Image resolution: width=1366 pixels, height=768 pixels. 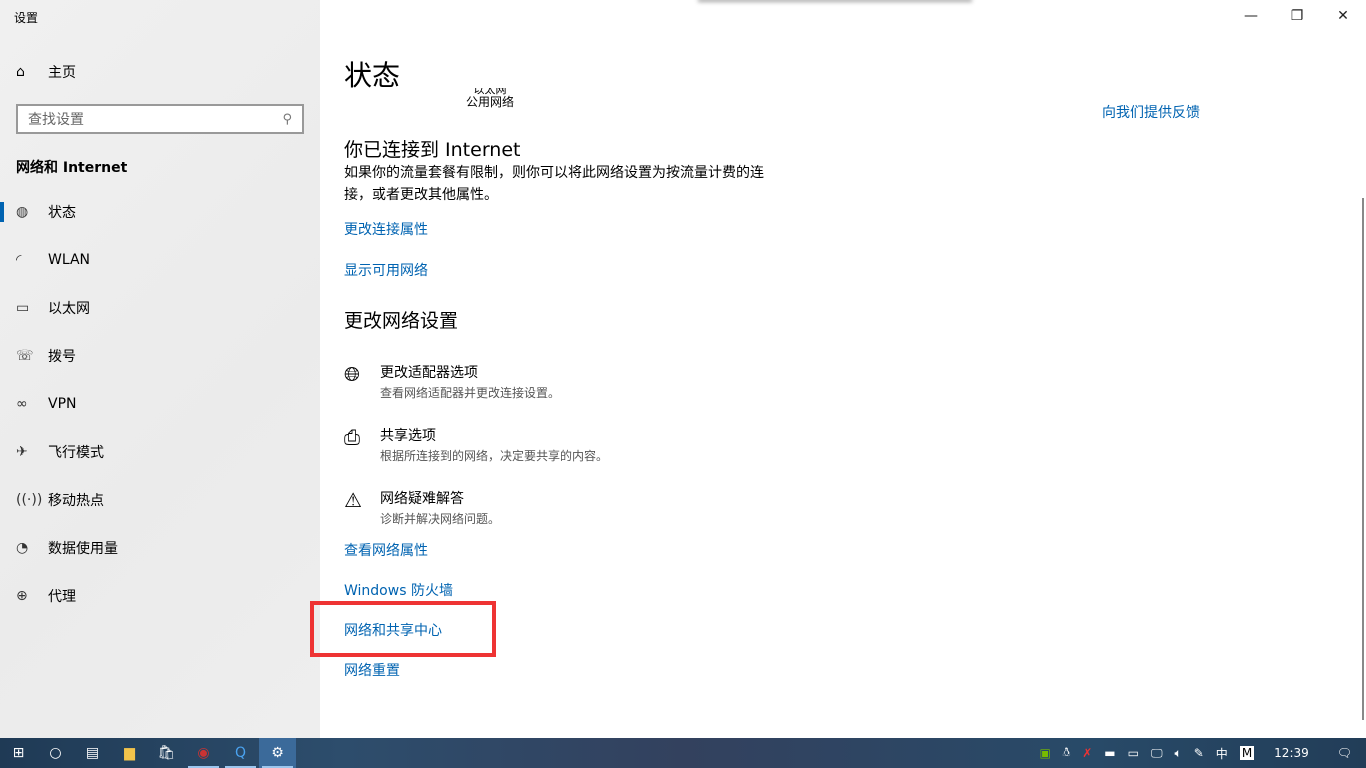 What do you see at coordinates (22, 452) in the screenshot?
I see `airplane-icon: ✈` at bounding box center [22, 452].